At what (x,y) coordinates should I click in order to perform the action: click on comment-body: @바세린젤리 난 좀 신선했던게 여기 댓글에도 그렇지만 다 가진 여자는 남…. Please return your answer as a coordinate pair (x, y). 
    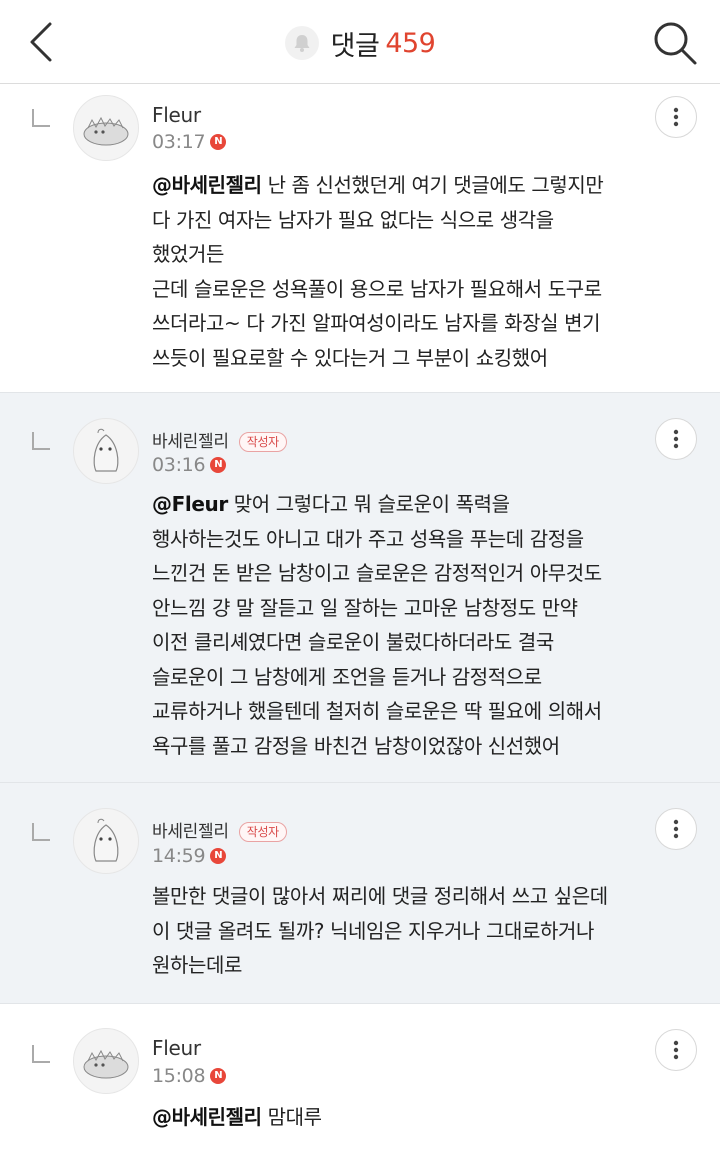
    Looking at the image, I should click on (422, 271).